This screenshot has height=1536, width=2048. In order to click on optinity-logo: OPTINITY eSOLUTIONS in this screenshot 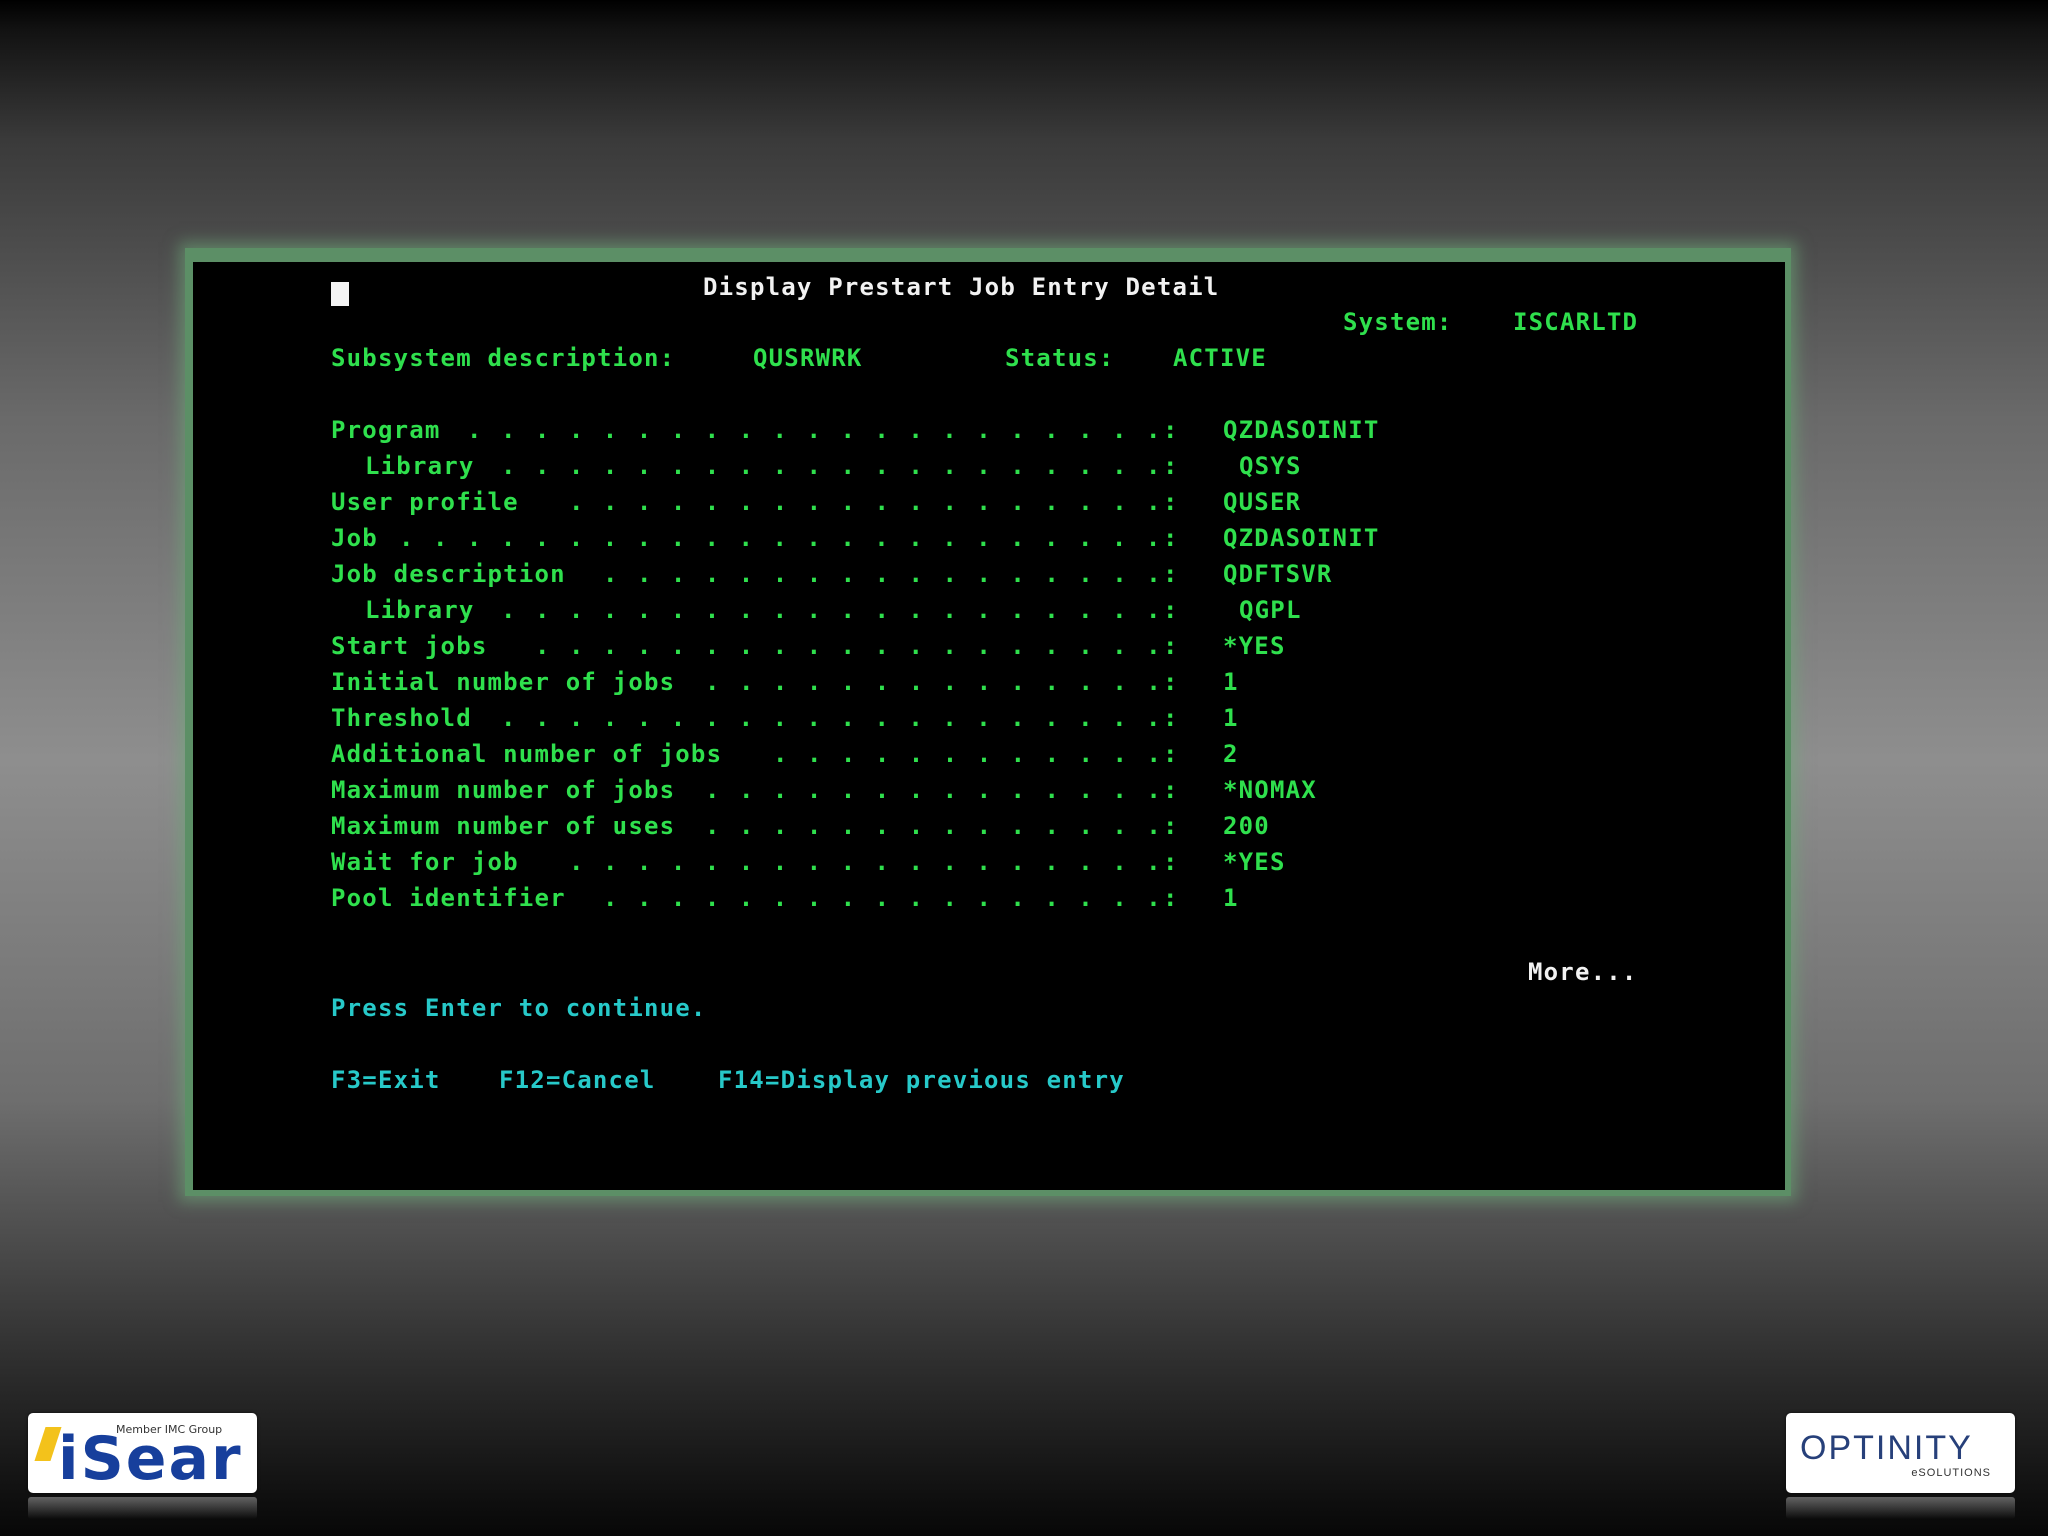, I will do `click(1900, 1453)`.